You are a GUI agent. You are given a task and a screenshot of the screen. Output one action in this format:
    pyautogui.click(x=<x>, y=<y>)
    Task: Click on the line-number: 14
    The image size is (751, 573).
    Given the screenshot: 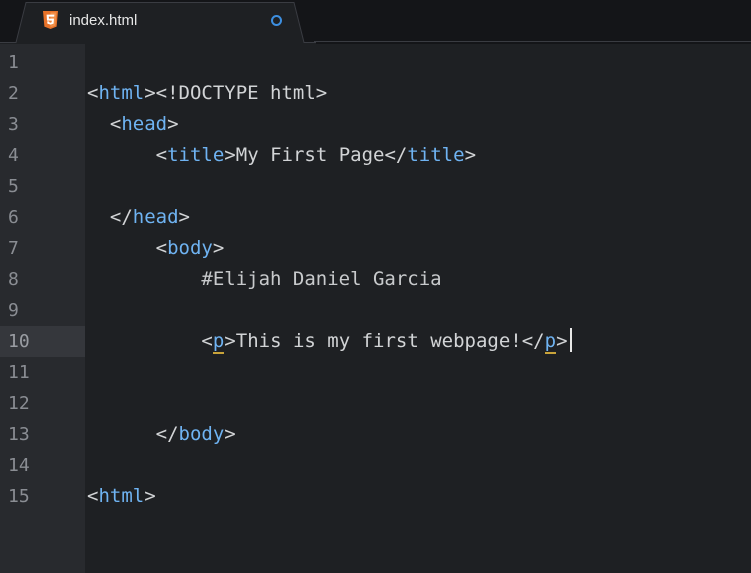 What is the action you would take?
    pyautogui.click(x=19, y=465)
    